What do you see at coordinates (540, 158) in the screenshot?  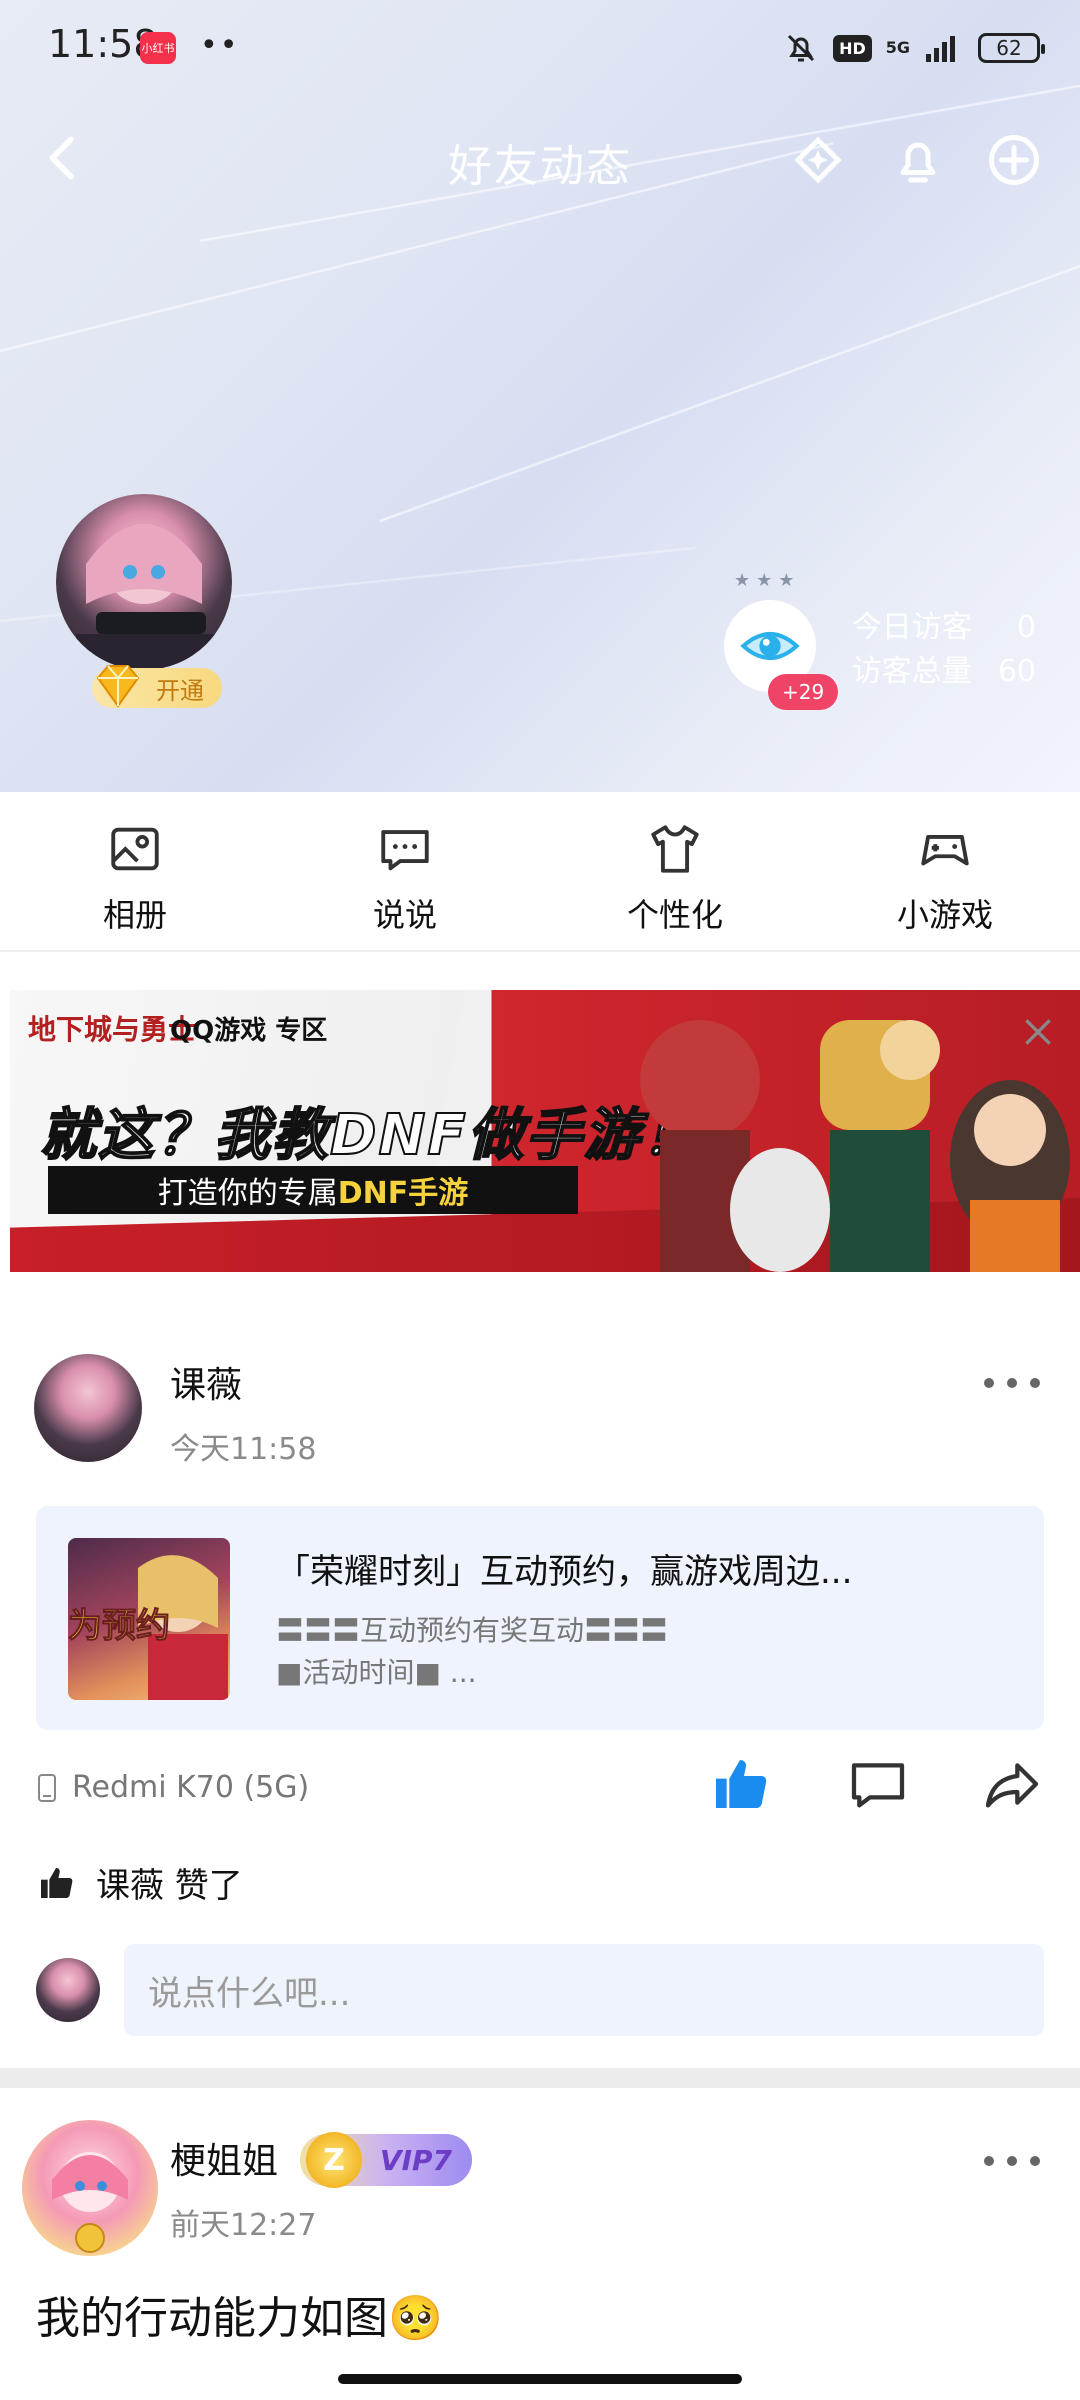 I see `nav-bar: 好友动态` at bounding box center [540, 158].